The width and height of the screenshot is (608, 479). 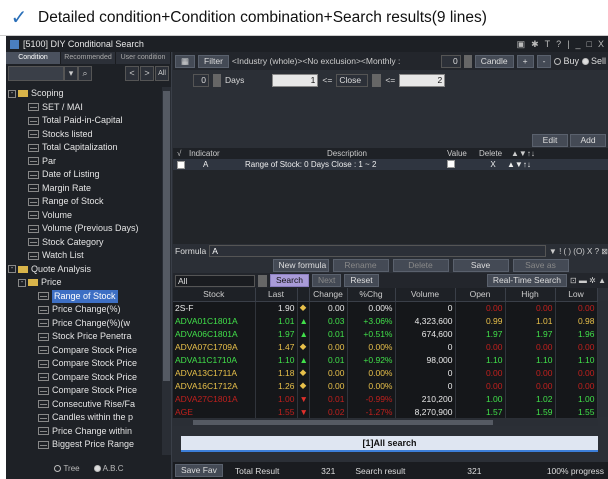 What do you see at coordinates (467, 61) in the screenshot?
I see `spinner-icon` at bounding box center [467, 61].